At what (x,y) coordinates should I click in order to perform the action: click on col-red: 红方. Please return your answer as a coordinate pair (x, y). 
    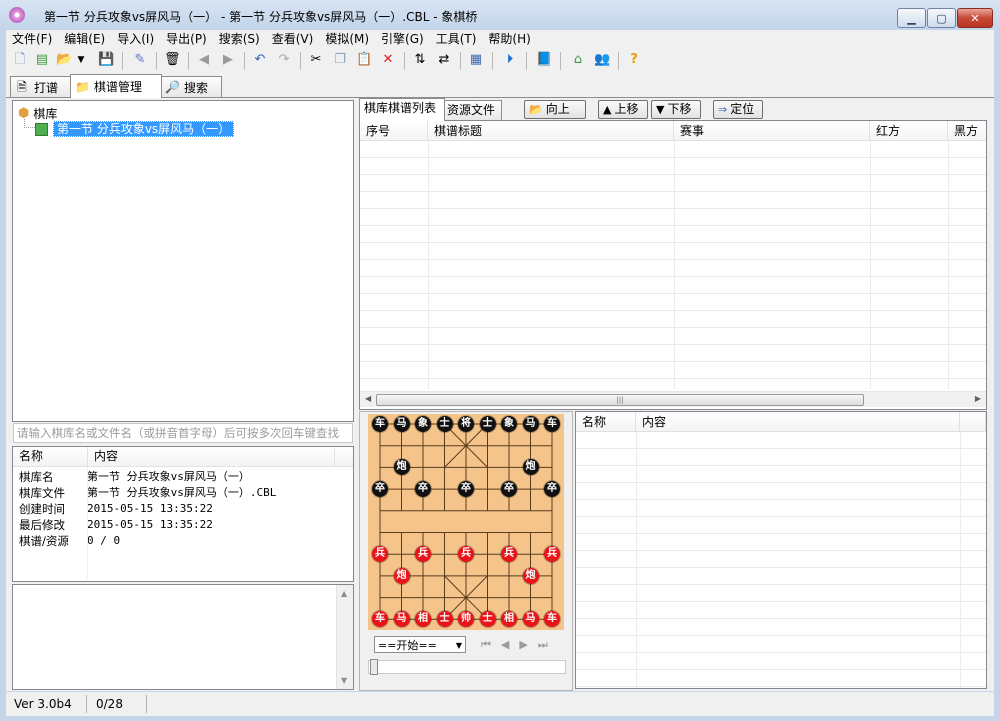
    Looking at the image, I should click on (909, 131).